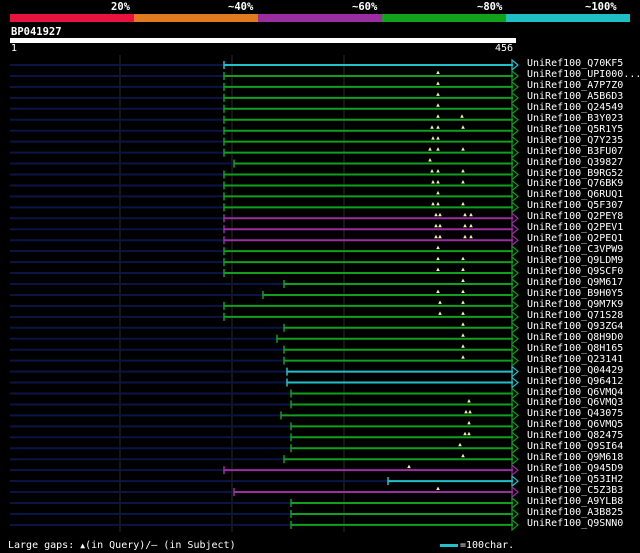 The image size is (640, 553). What do you see at coordinates (575, 228) in the screenshot?
I see `hit-label: UniRef100_Q2PEV1` at bounding box center [575, 228].